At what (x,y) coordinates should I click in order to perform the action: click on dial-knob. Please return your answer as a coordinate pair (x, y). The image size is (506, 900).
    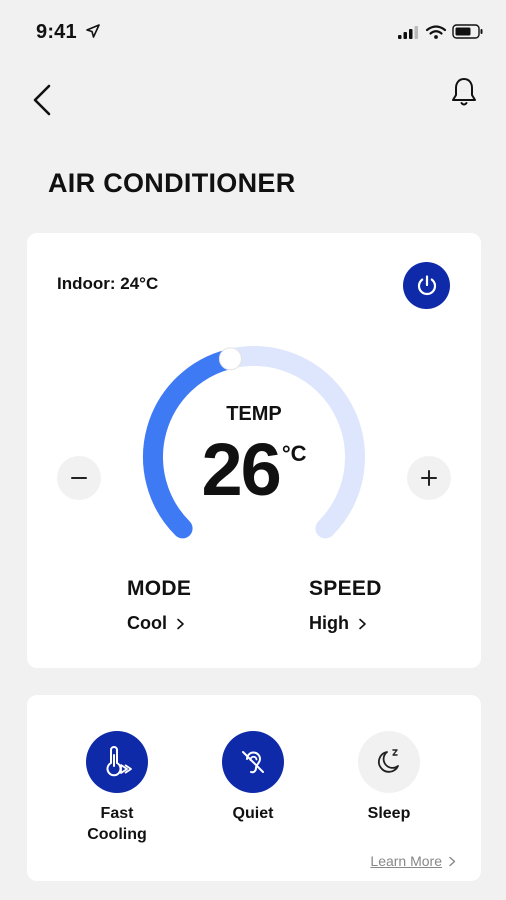
    Looking at the image, I should click on (230, 359).